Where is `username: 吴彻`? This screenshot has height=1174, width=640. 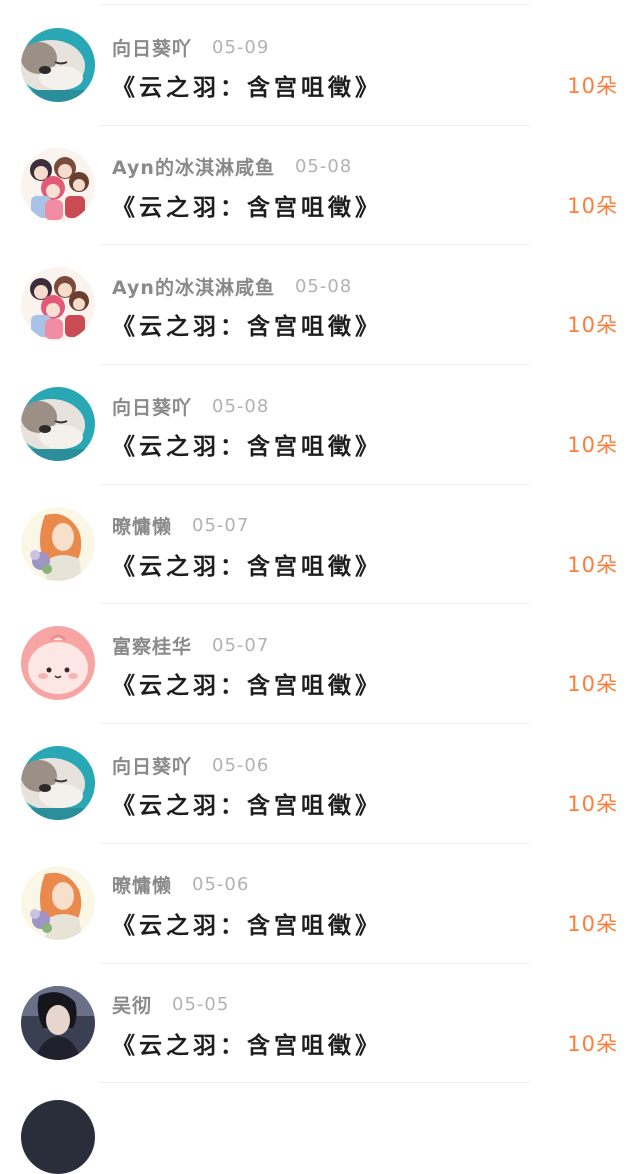 username: 吴彻 is located at coordinates (132, 1004).